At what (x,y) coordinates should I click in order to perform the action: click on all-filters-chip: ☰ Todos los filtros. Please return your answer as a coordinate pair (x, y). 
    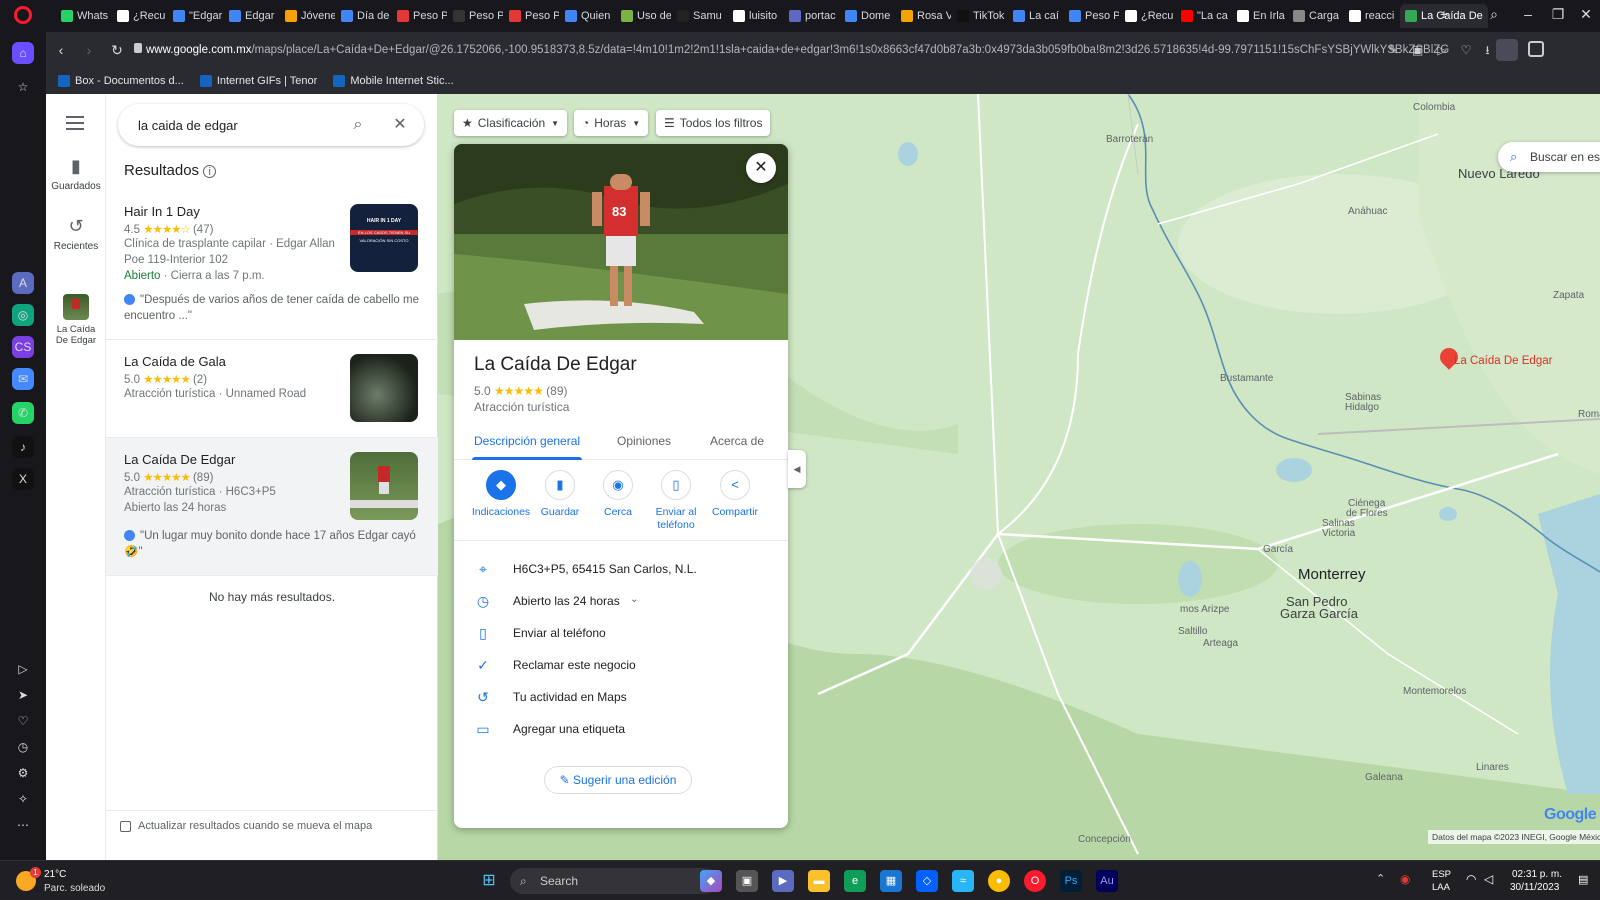
    Looking at the image, I should click on (713, 123).